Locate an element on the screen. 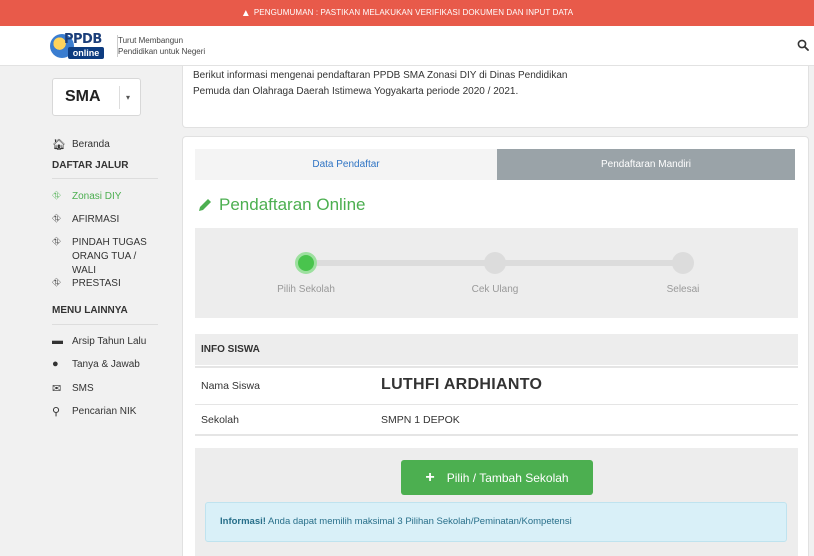  tagline-line-2: Pendidikan untuk Negeri is located at coordinates (162, 51).